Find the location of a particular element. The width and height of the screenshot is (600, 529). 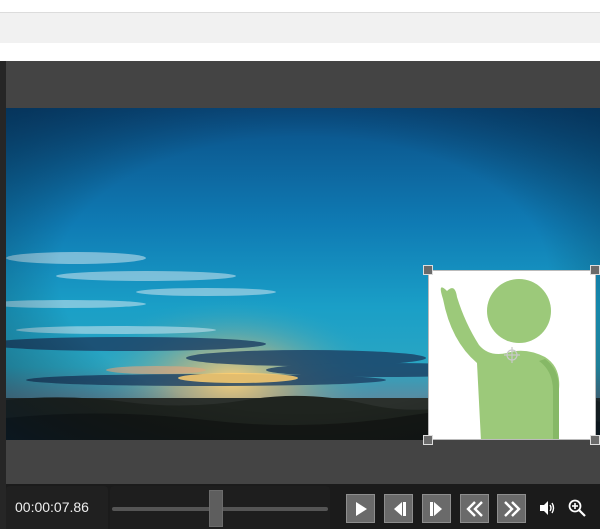

time-display: 00:00:07.86 is located at coordinates (57, 507).